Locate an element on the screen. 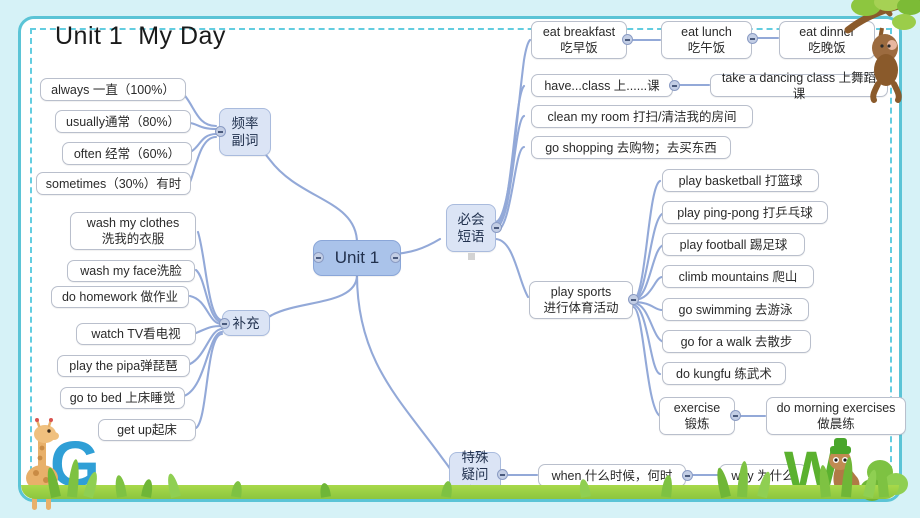 This screenshot has width=920, height=518. central-node-unit1: Unit 1 is located at coordinates (357, 258).